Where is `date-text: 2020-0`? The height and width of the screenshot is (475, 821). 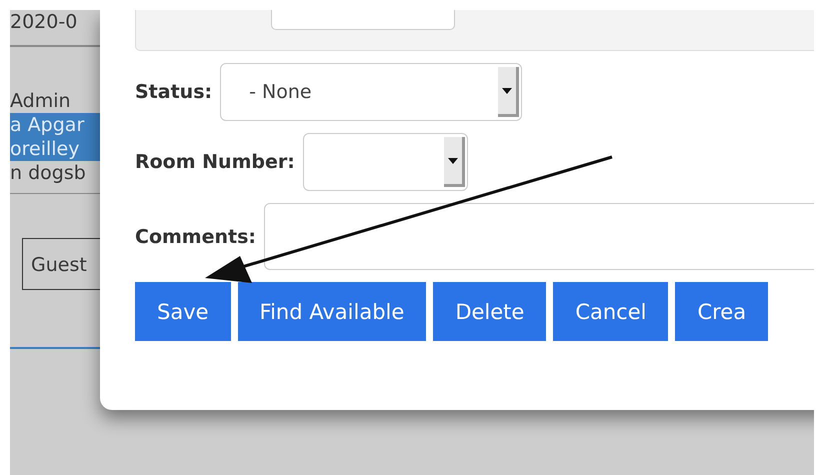 date-text: 2020-0 is located at coordinates (44, 22).